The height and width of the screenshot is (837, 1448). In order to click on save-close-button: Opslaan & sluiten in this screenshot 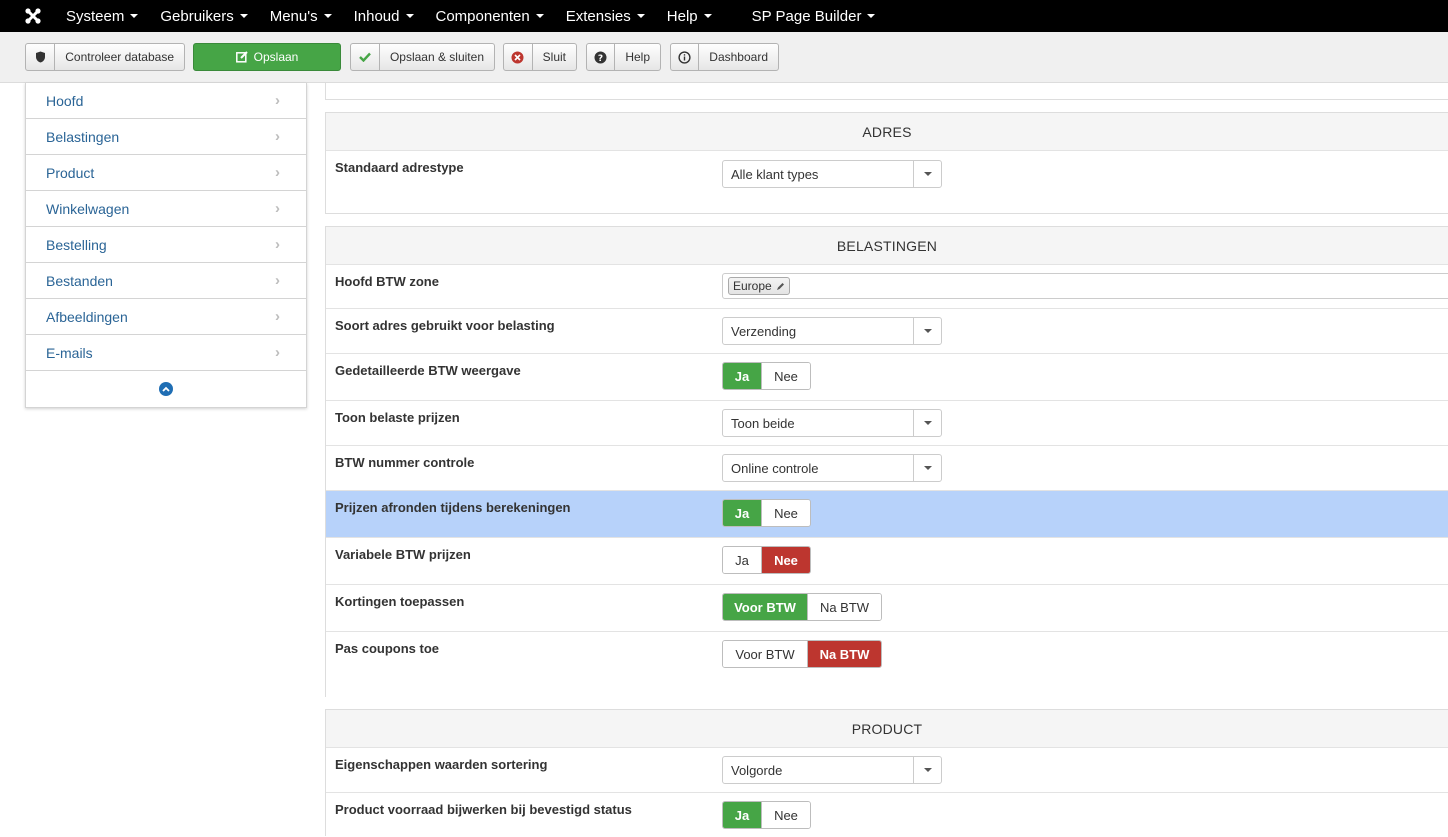, I will do `click(422, 57)`.